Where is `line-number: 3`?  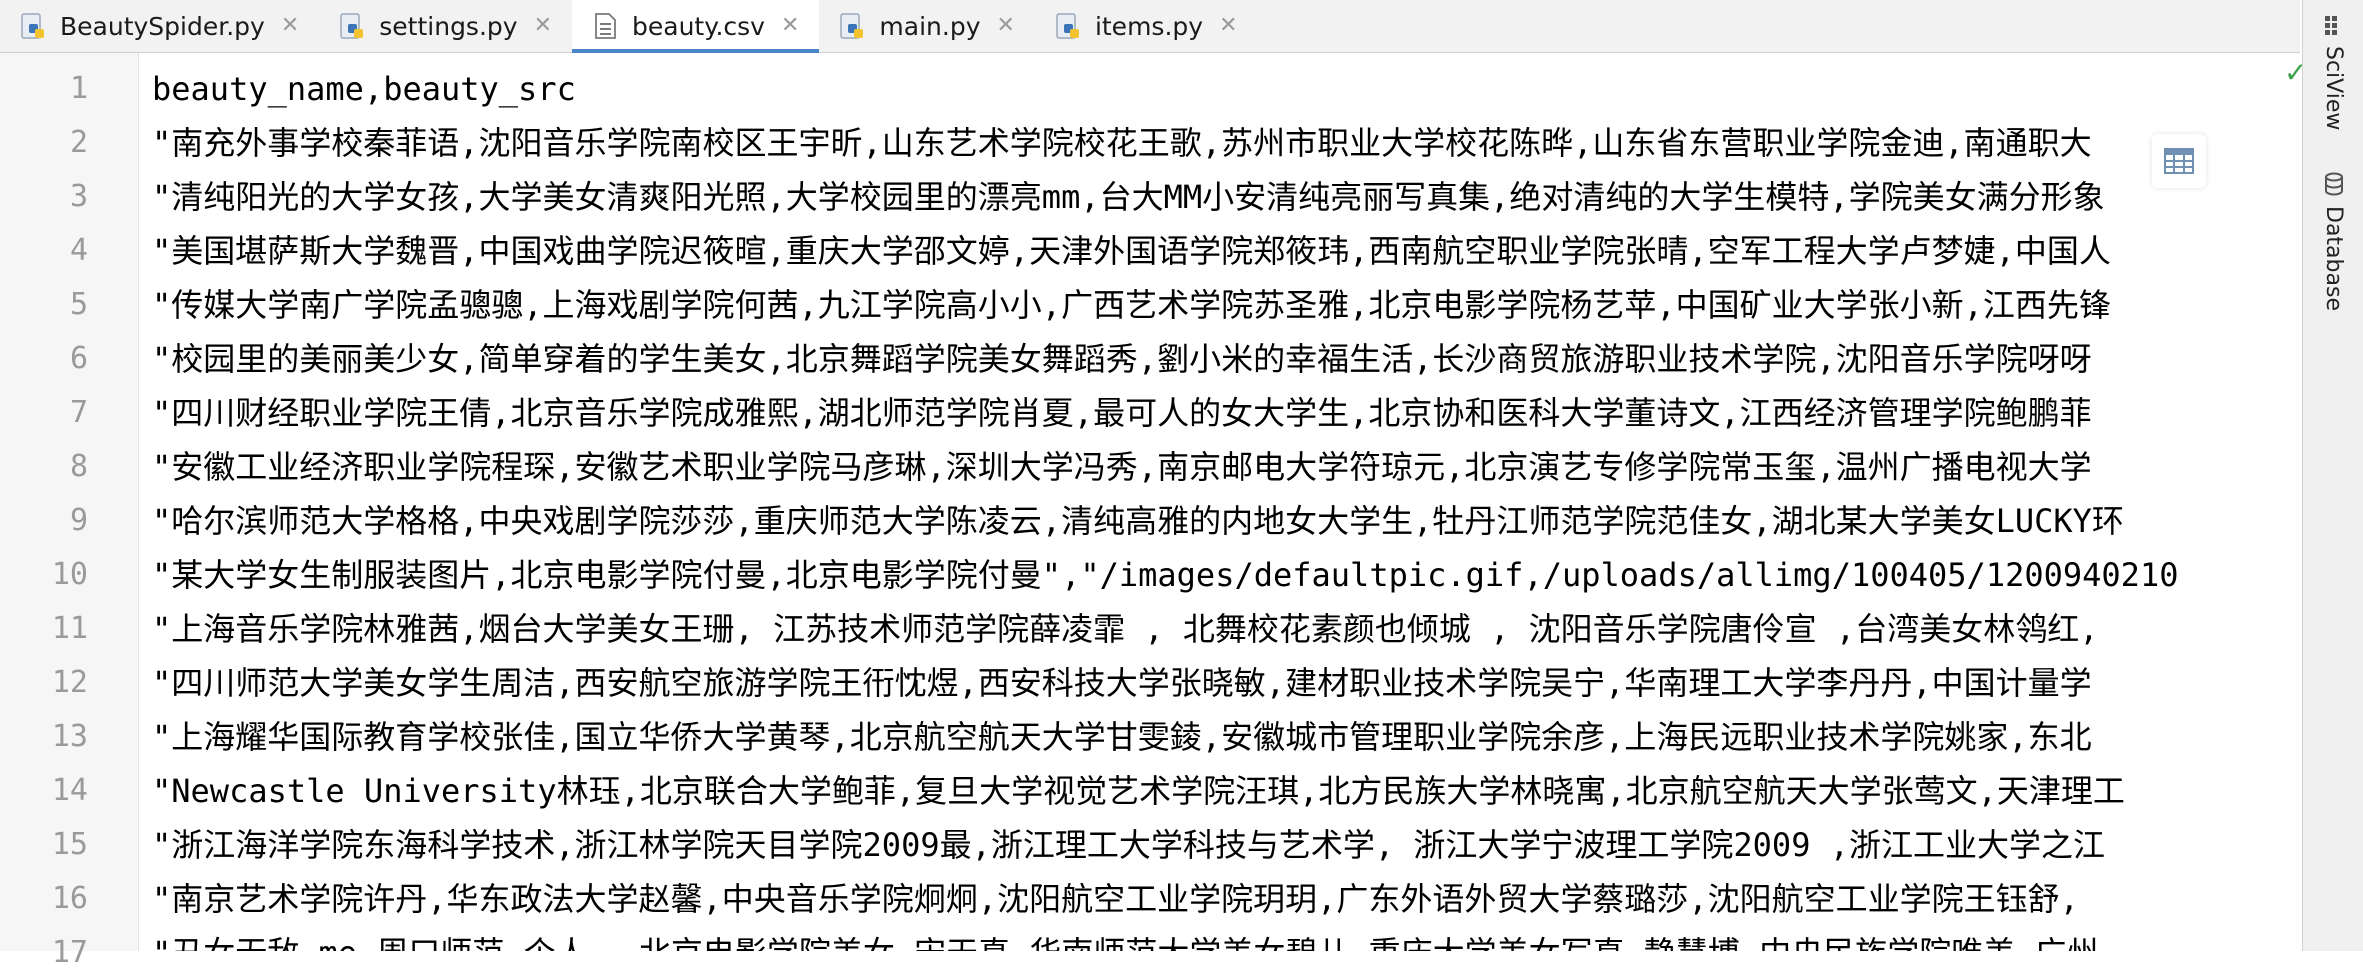 line-number: 3 is located at coordinates (78, 196).